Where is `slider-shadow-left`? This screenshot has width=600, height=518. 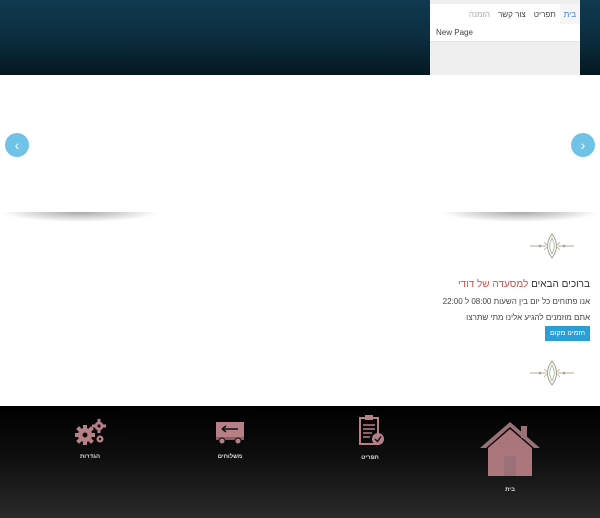
slider-shadow-left is located at coordinates (80, 217).